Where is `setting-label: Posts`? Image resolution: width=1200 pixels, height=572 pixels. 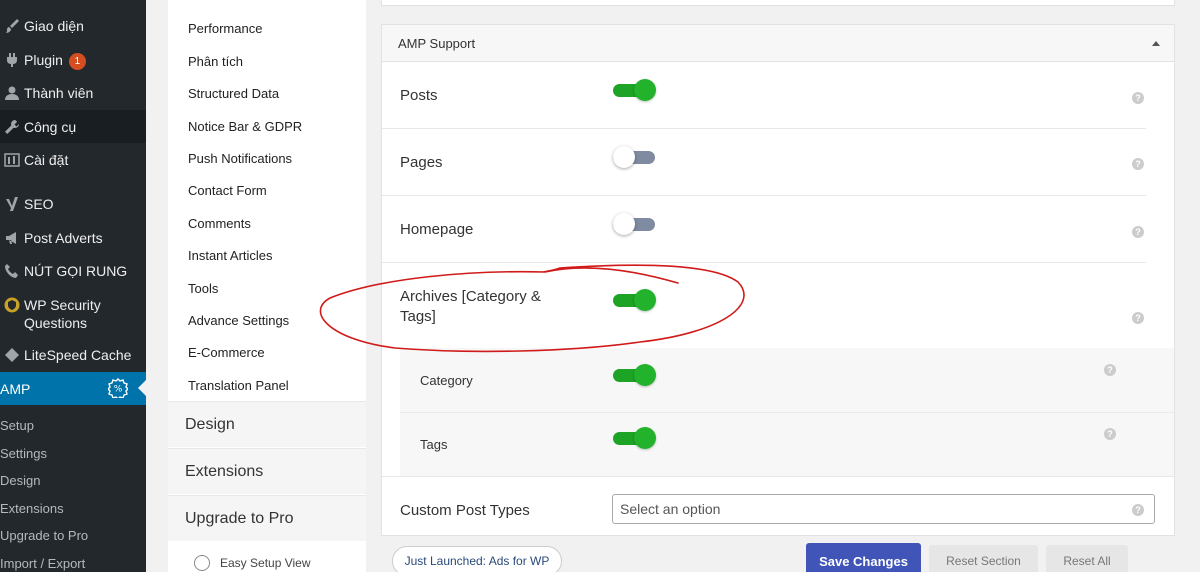 setting-label: Posts is located at coordinates (419, 95).